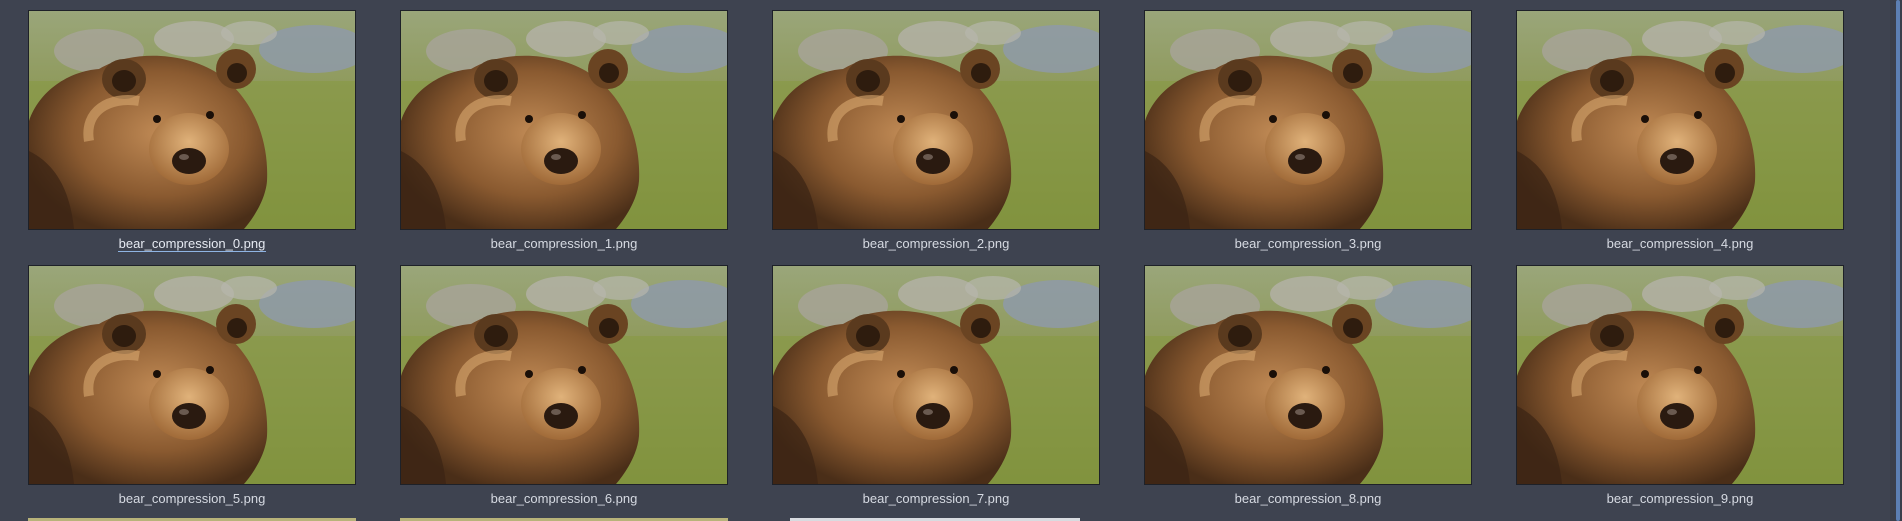 The width and height of the screenshot is (1902, 521). I want to click on file-name-label: bear_compression_8.png, so click(1308, 498).